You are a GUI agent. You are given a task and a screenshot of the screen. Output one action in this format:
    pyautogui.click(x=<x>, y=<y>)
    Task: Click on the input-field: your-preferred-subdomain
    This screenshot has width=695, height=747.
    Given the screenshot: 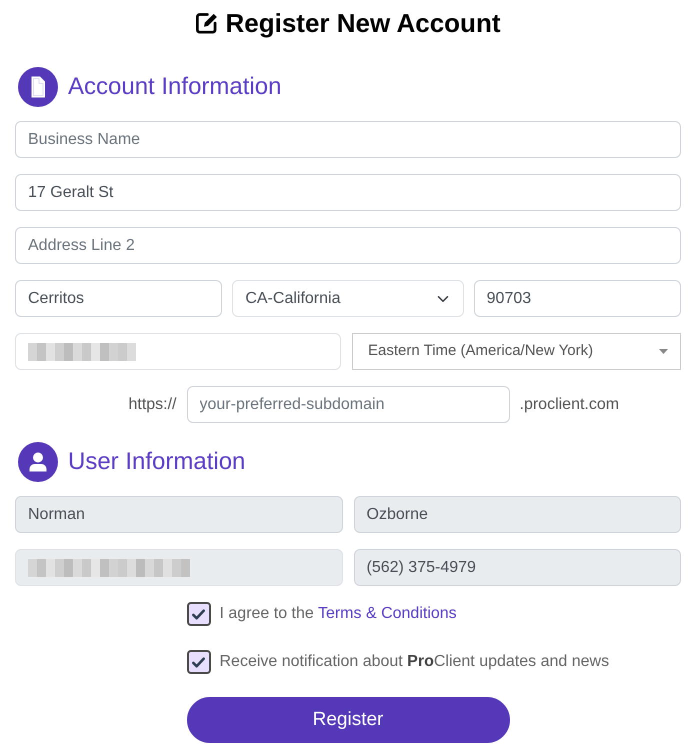 What is the action you would take?
    pyautogui.click(x=348, y=404)
    